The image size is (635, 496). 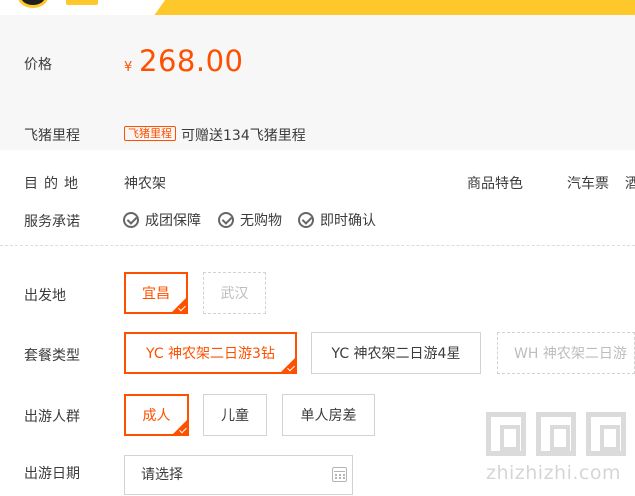 I want to click on price-label: 价格, so click(x=38, y=65).